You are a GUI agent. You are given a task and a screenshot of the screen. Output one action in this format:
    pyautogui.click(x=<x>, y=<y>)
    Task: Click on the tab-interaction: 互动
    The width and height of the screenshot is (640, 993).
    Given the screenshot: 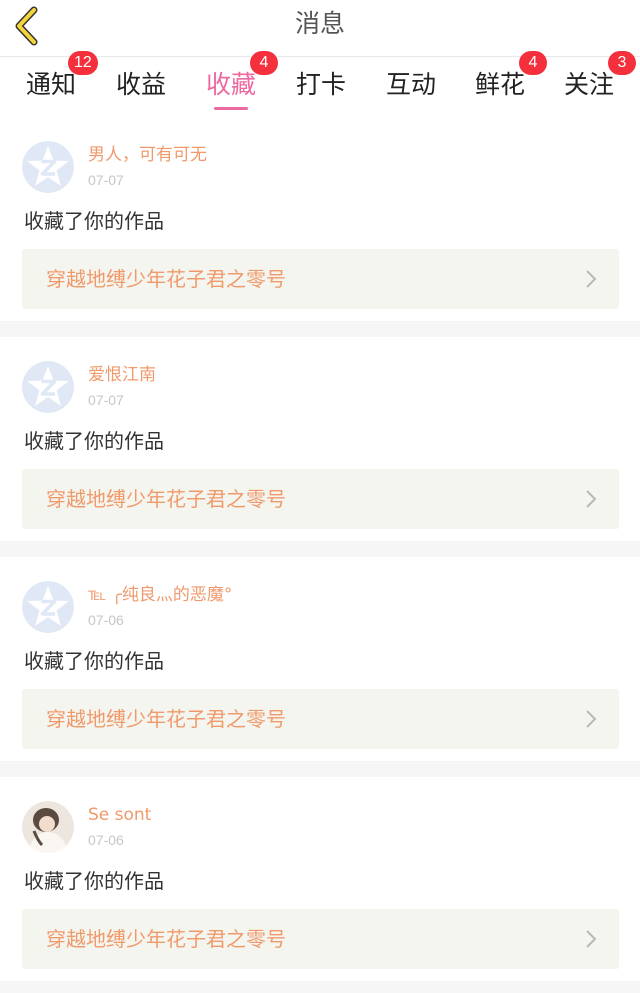 What is the action you would take?
    pyautogui.click(x=411, y=87)
    